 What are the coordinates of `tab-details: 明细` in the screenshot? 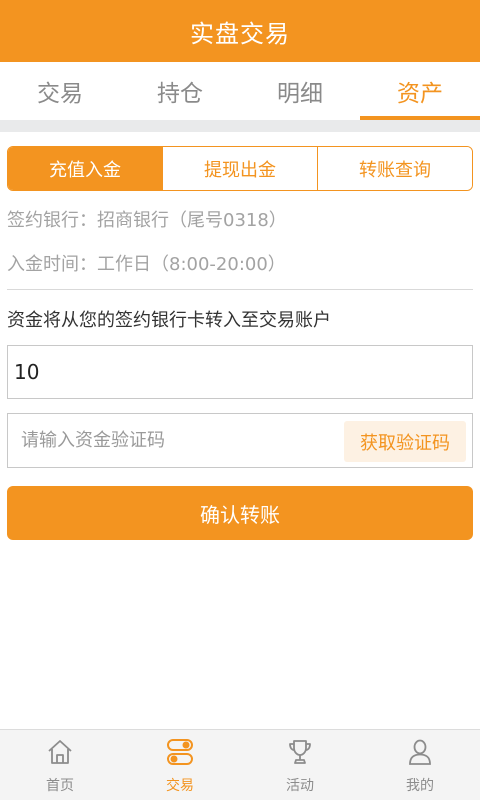 It's located at (300, 91).